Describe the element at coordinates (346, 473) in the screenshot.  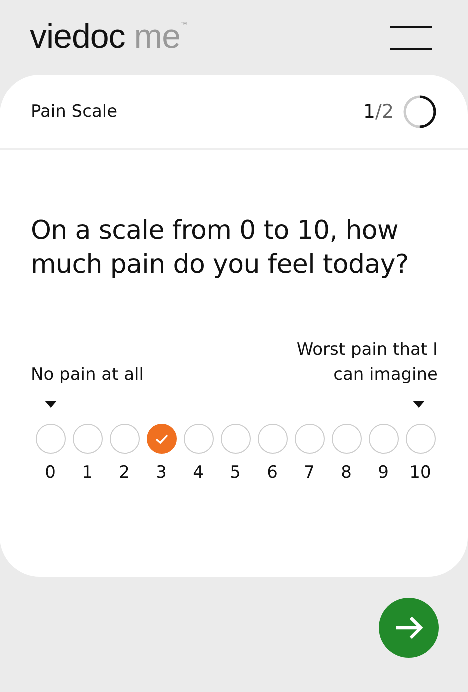
I see `scale-number: 8` at that location.